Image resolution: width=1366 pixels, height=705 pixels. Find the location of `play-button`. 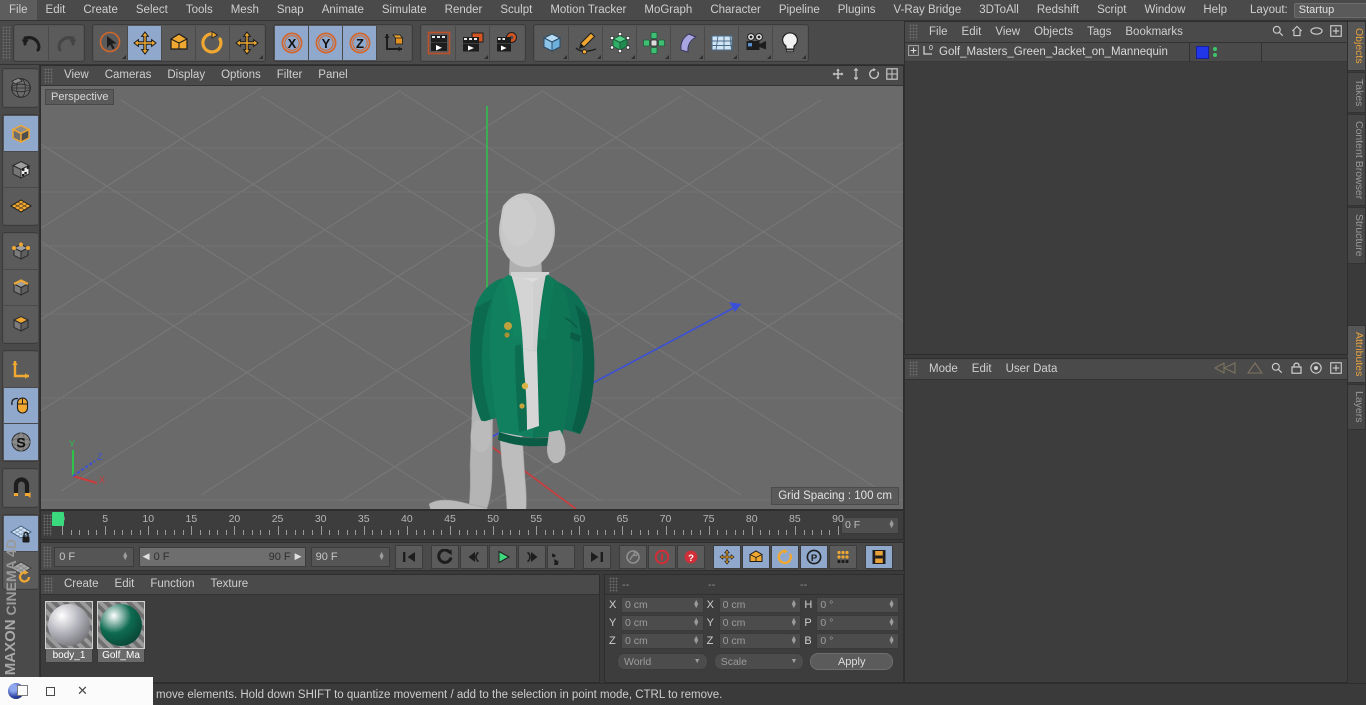

play-button is located at coordinates (503, 556).